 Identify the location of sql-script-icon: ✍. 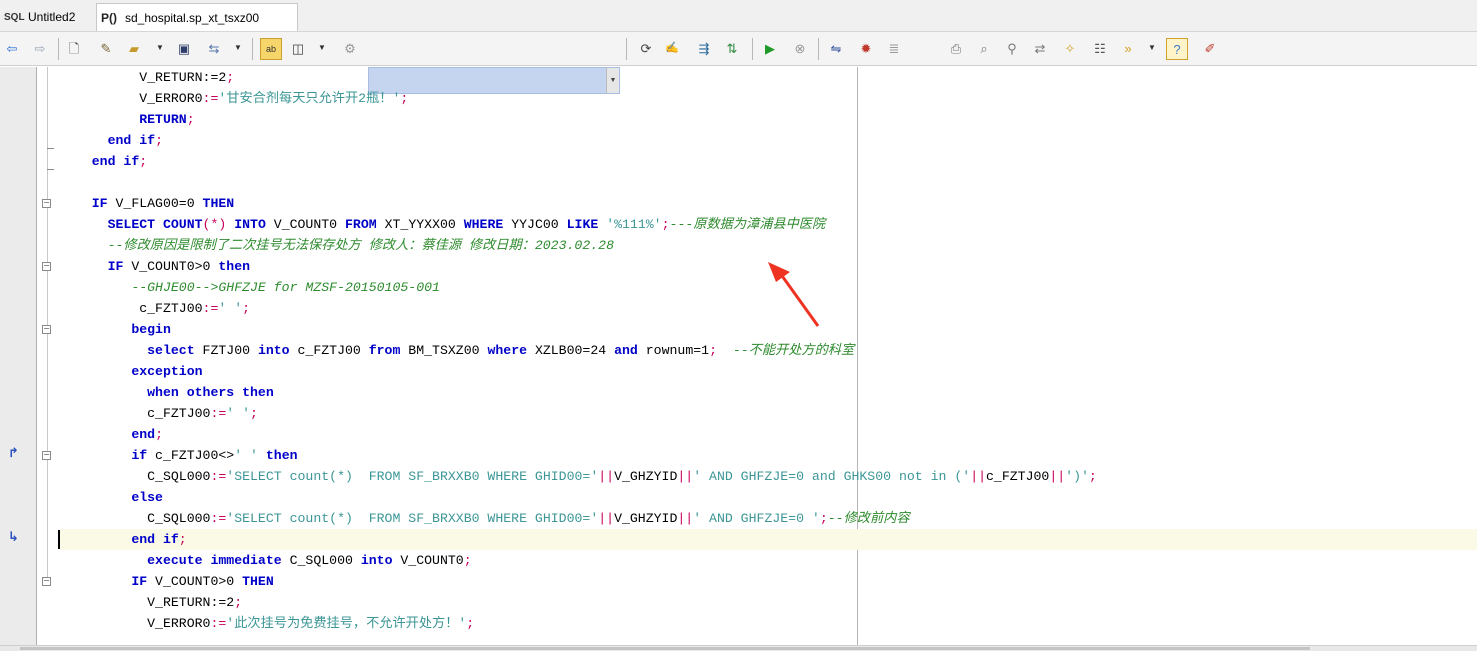
(672, 48).